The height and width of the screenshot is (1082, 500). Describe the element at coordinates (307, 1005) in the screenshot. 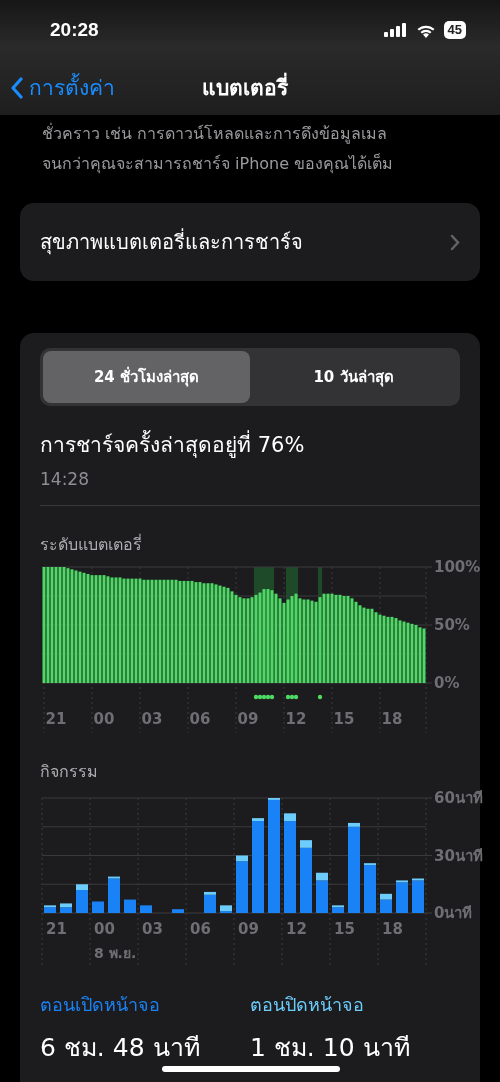

I see `legend-label: ตอนปิดหน้าจอ` at that location.